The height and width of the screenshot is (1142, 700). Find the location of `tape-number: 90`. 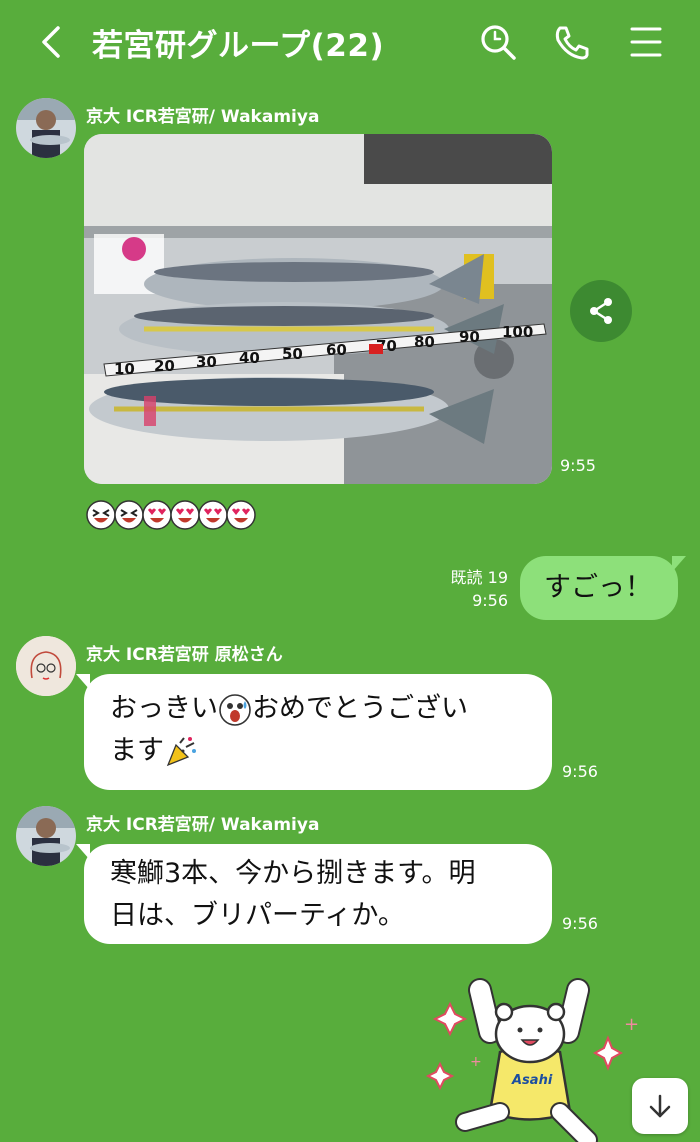

tape-number: 90 is located at coordinates (469, 337).